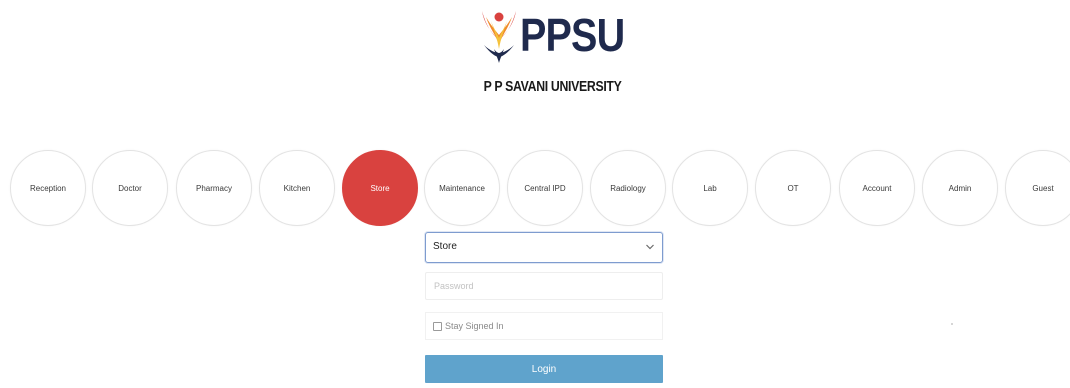  I want to click on role-label: Central IPD, so click(545, 188).